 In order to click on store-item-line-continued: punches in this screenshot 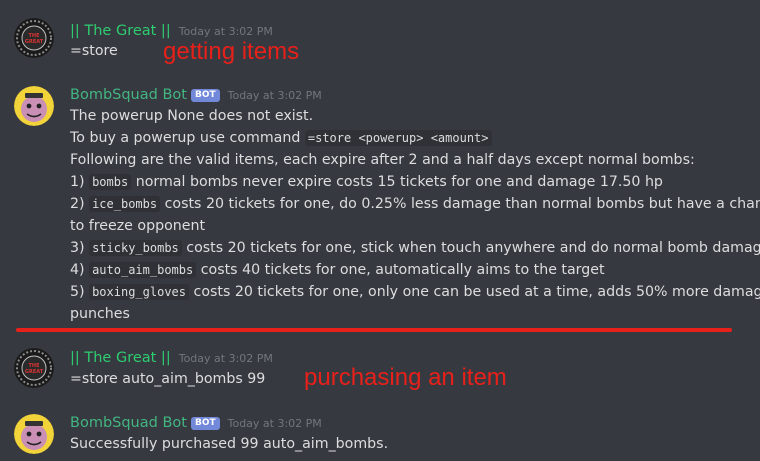, I will do `click(100, 314)`.